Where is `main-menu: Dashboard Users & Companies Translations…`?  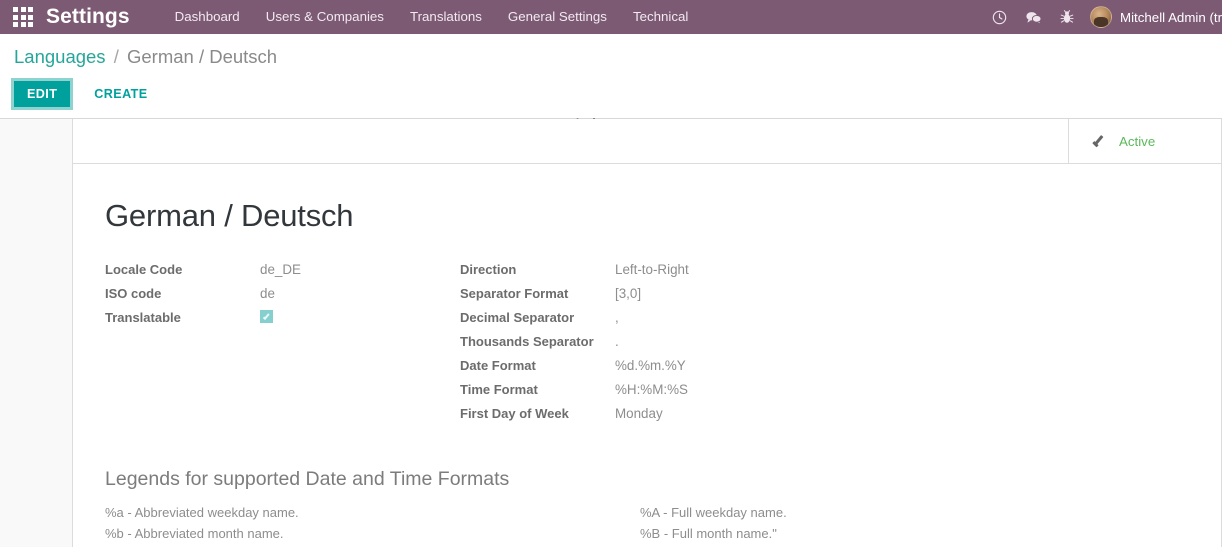 main-menu: Dashboard Users & Companies Translations… is located at coordinates (432, 17).